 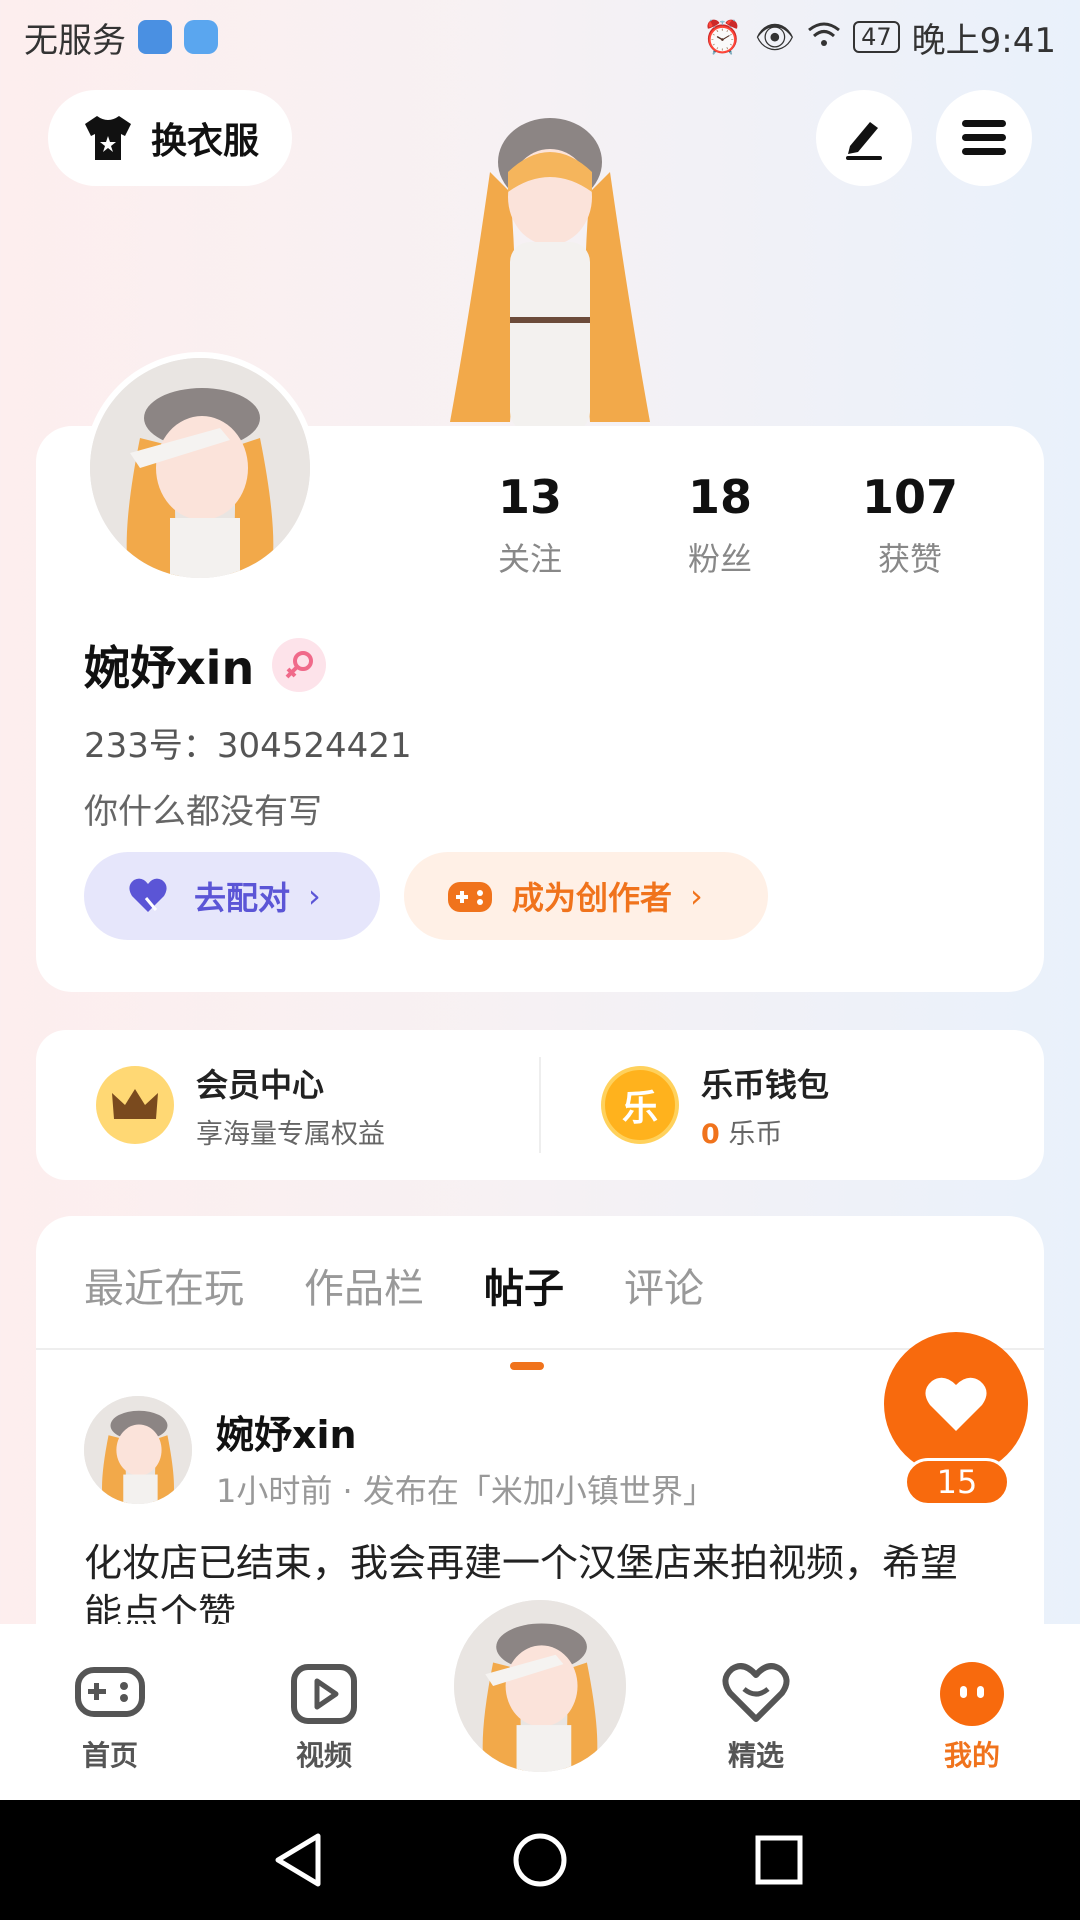 I want to click on nav-mine-label: 我的, so click(x=971, y=1755).